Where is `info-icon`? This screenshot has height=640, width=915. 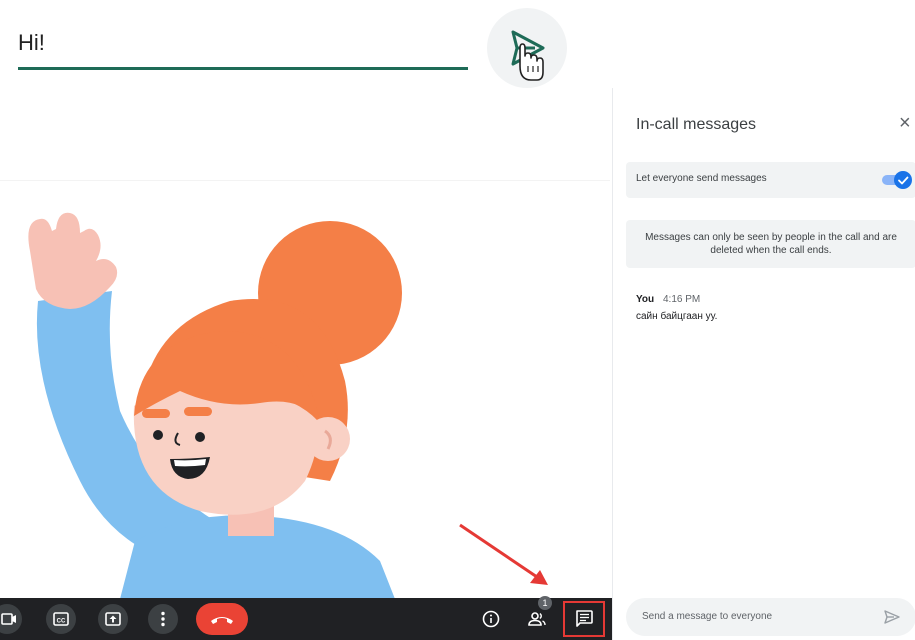 info-icon is located at coordinates (491, 619).